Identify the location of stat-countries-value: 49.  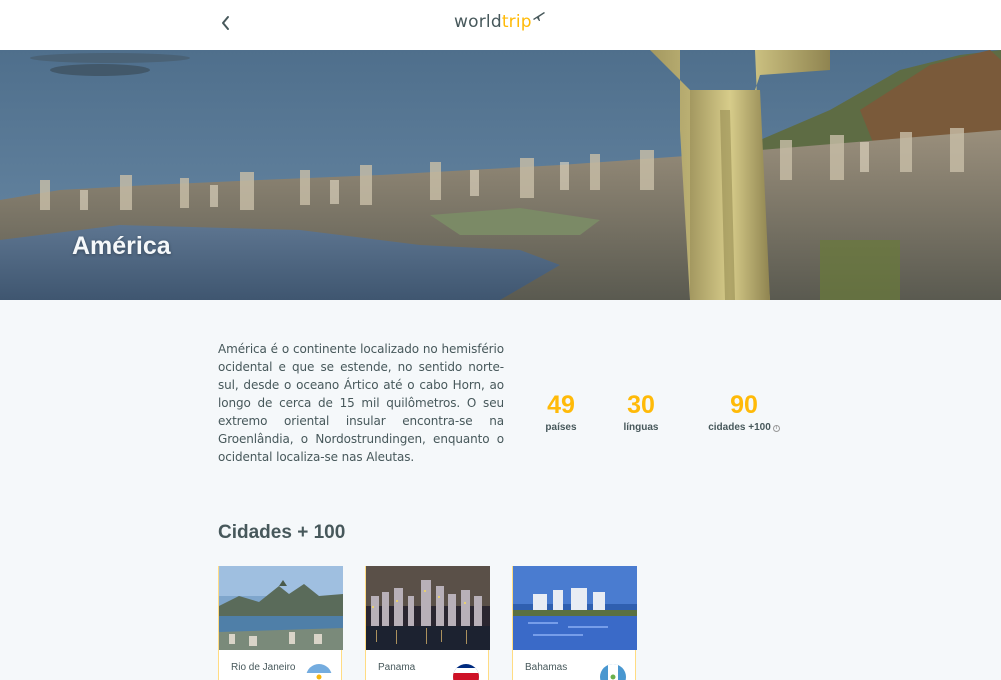
(561, 405).